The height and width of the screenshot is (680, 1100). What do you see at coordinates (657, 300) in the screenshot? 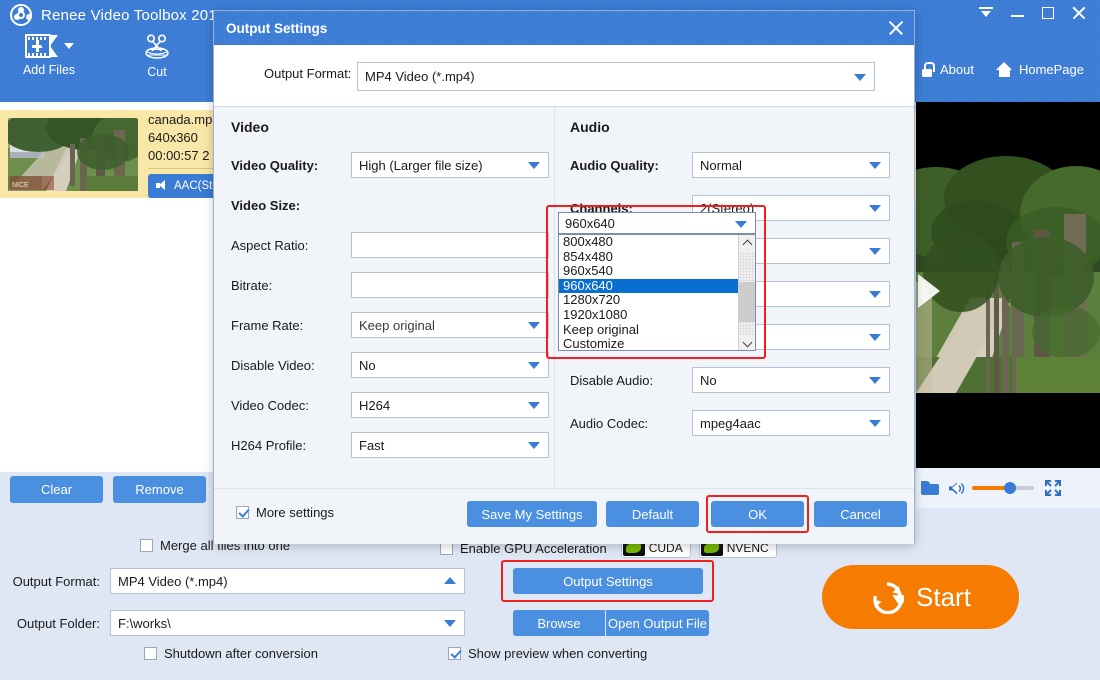
I see `video-size-option: 1280x720` at bounding box center [657, 300].